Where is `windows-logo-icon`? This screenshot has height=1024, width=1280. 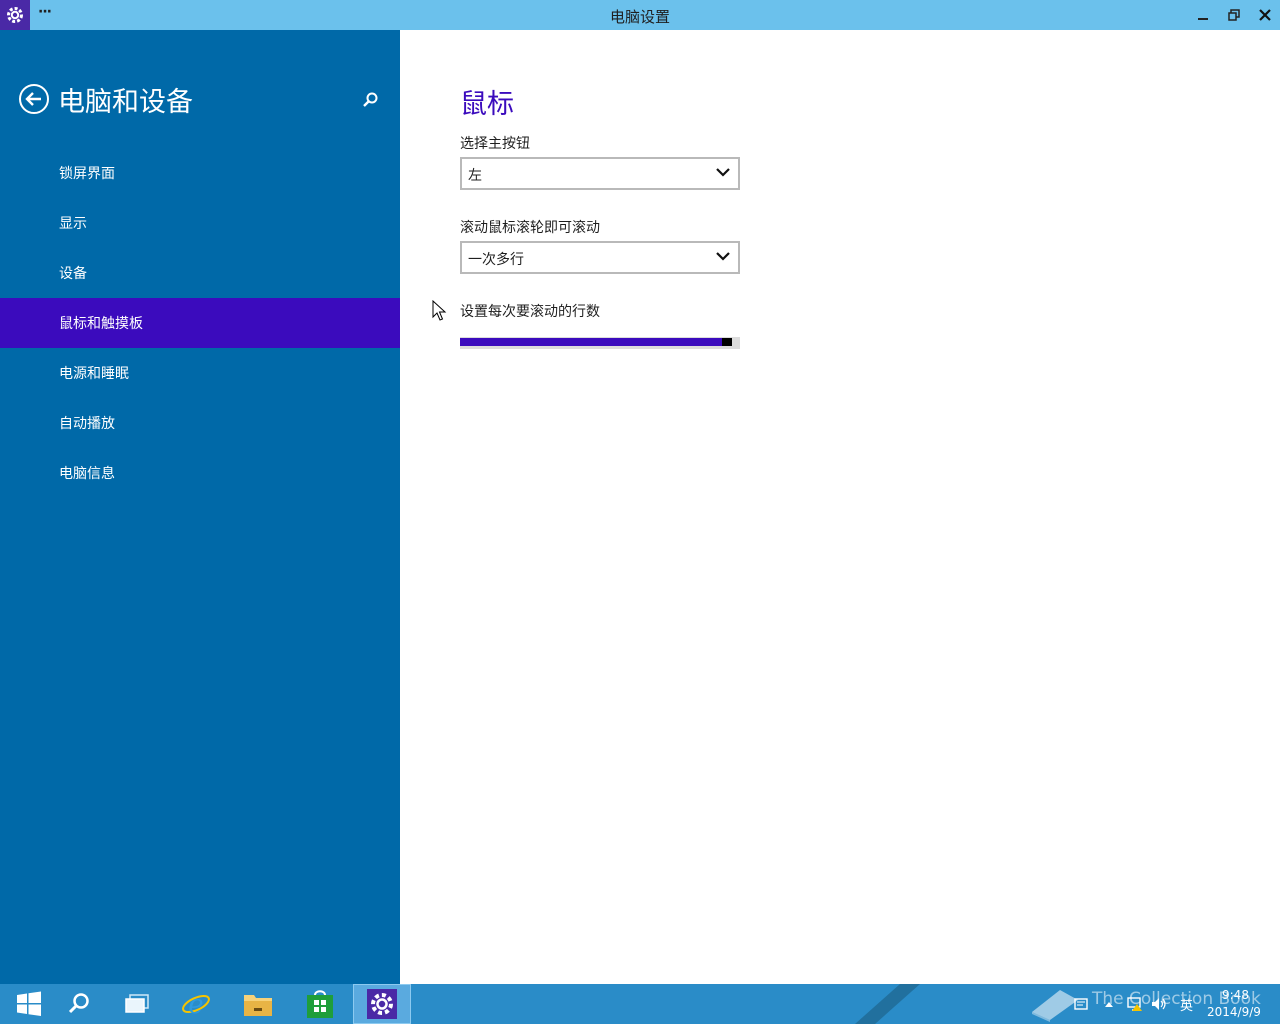 windows-logo-icon is located at coordinates (29, 1003).